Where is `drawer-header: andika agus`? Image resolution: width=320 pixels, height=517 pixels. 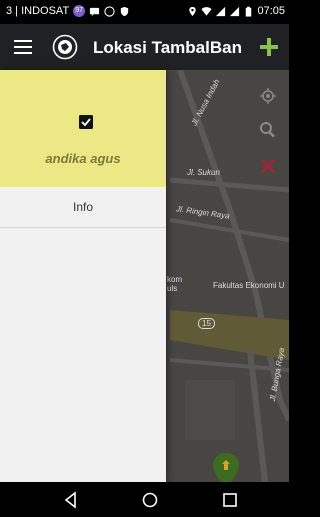 drawer-header: andika agus is located at coordinates (83, 128).